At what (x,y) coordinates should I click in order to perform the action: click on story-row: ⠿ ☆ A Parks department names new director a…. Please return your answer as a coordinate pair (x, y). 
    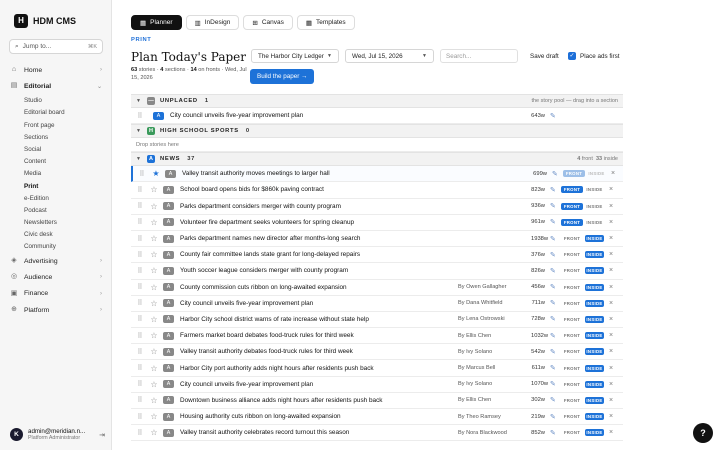
    Looking at the image, I should click on (377, 239).